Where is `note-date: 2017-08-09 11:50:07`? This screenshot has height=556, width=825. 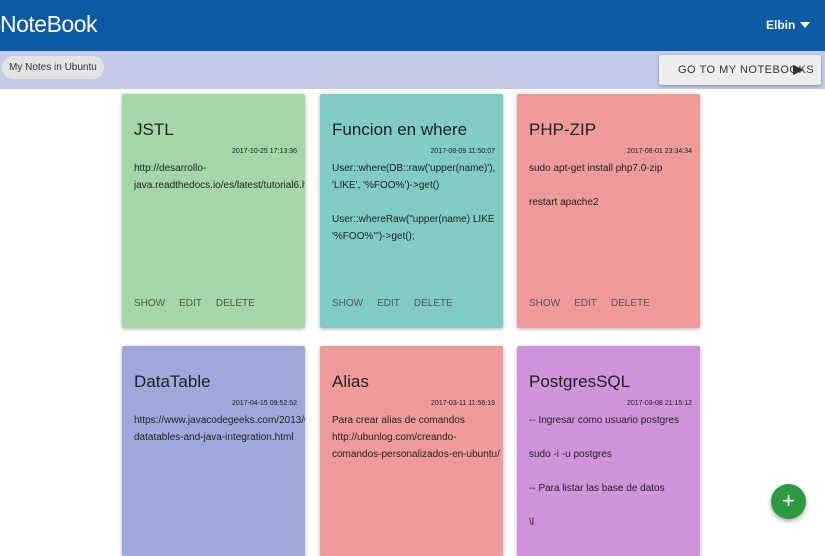 note-date: 2017-08-09 11:50:07 is located at coordinates (462, 151).